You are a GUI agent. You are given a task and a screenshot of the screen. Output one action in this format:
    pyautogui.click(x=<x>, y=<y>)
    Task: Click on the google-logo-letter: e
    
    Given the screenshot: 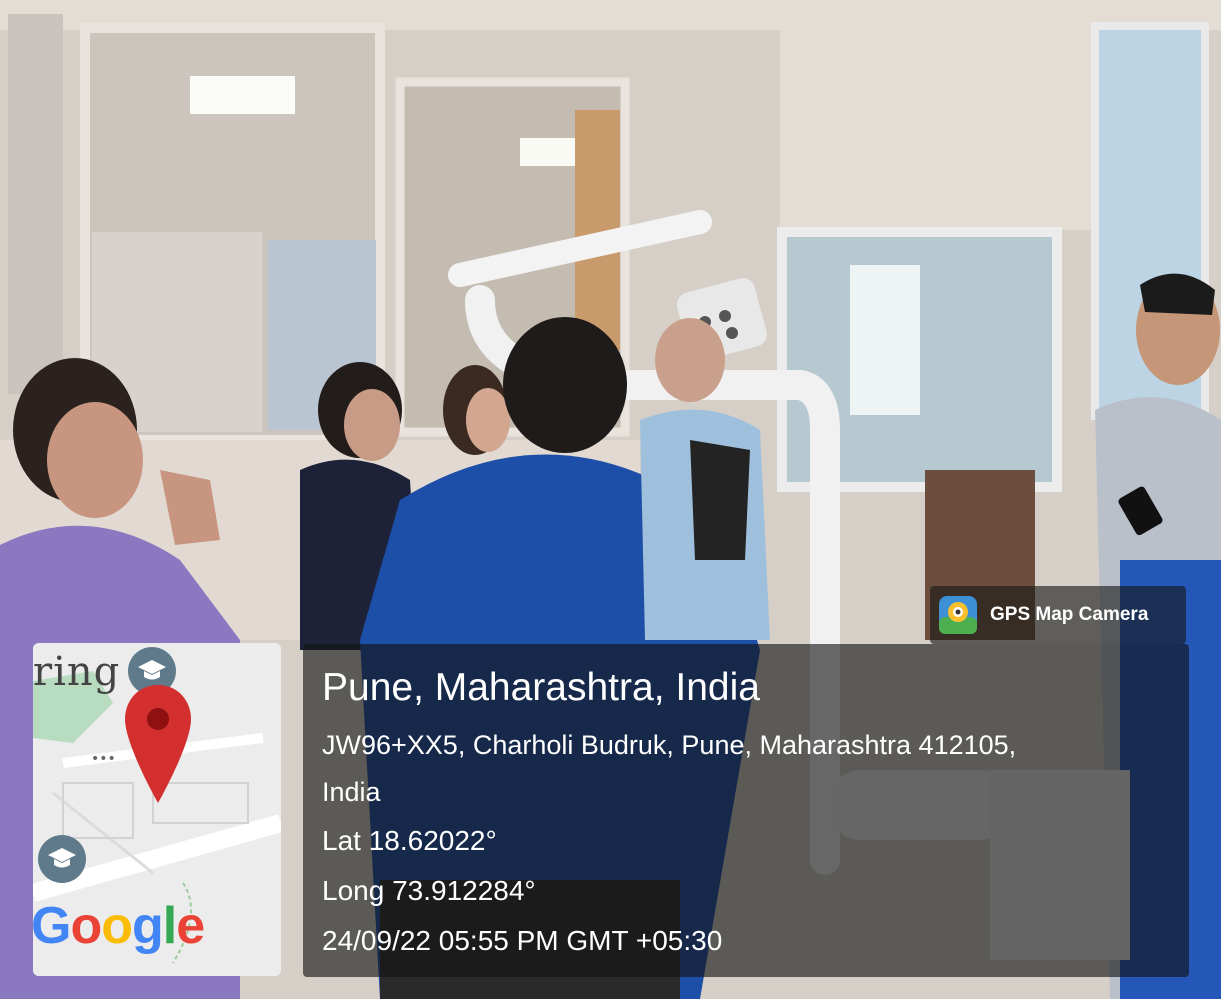 What is the action you would take?
    pyautogui.click(x=190, y=926)
    